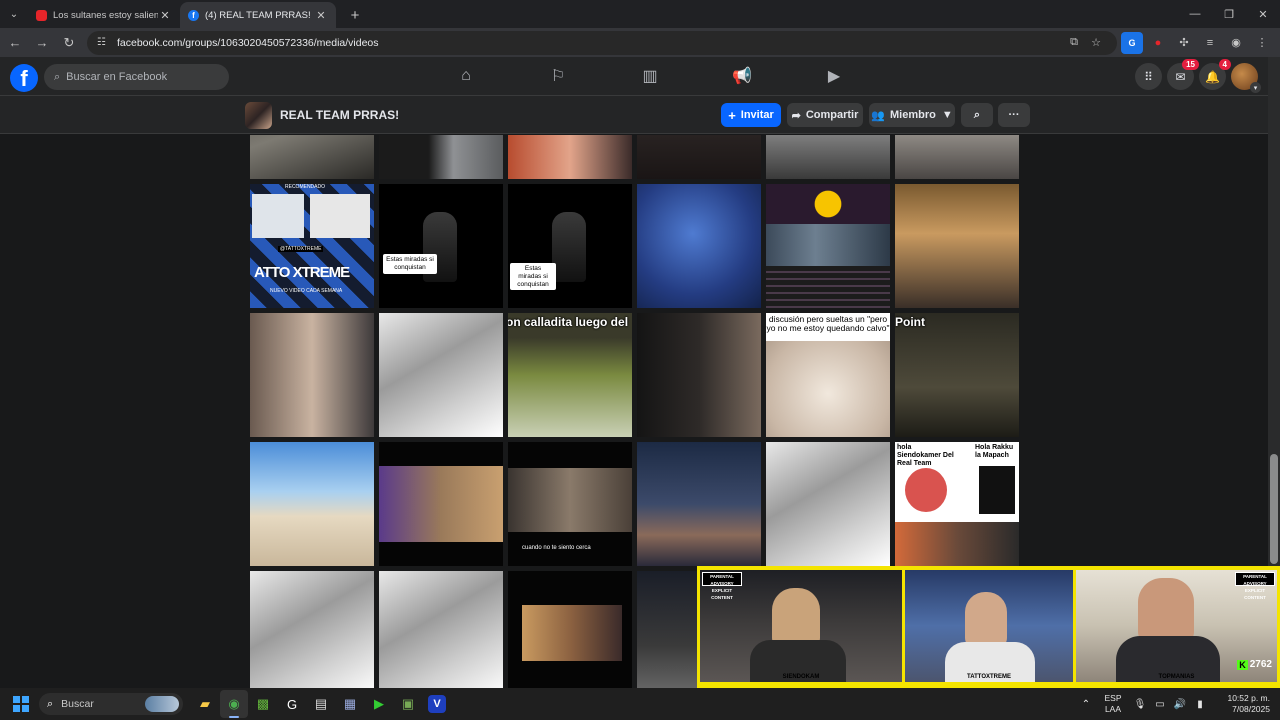  I want to click on language-code: ESP, so click(1113, 698).